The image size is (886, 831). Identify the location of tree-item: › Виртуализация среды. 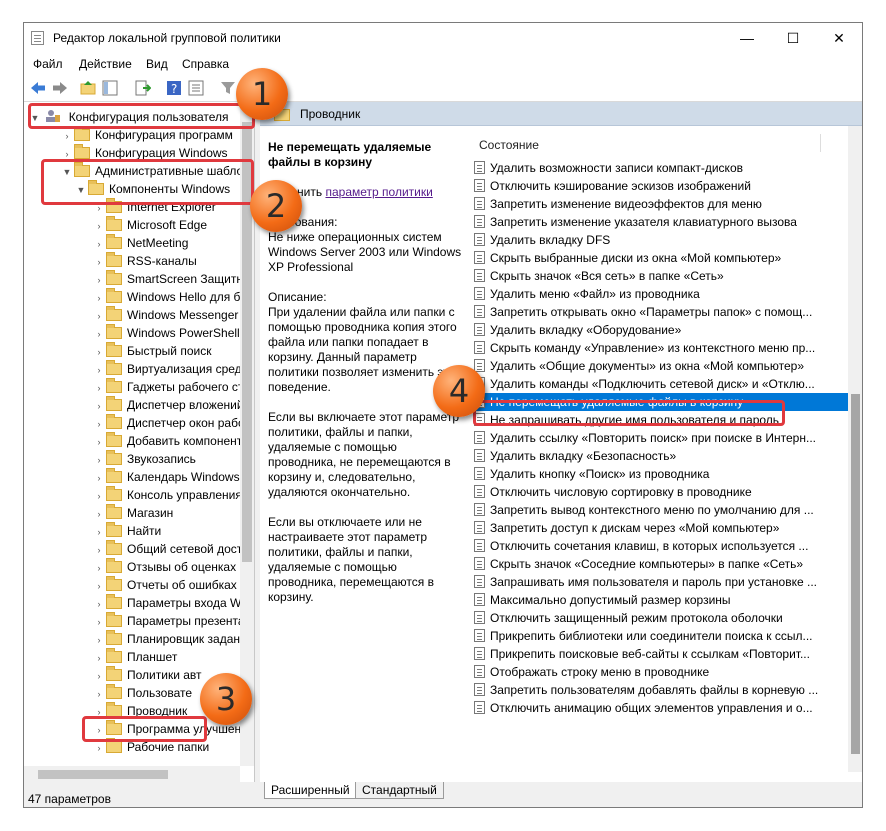
(171, 369).